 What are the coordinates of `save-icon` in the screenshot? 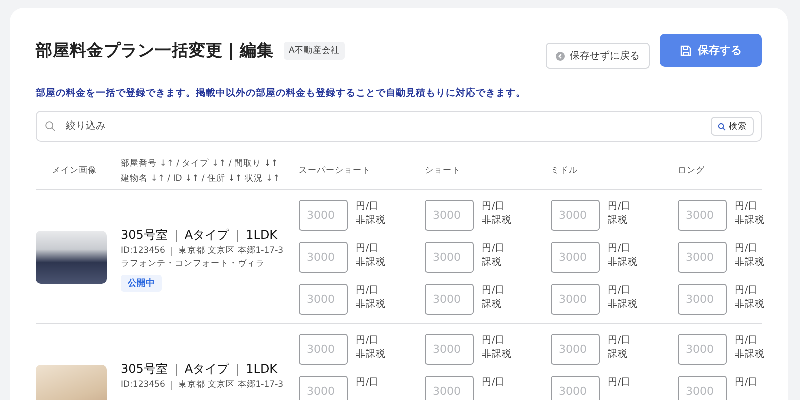 It's located at (686, 50).